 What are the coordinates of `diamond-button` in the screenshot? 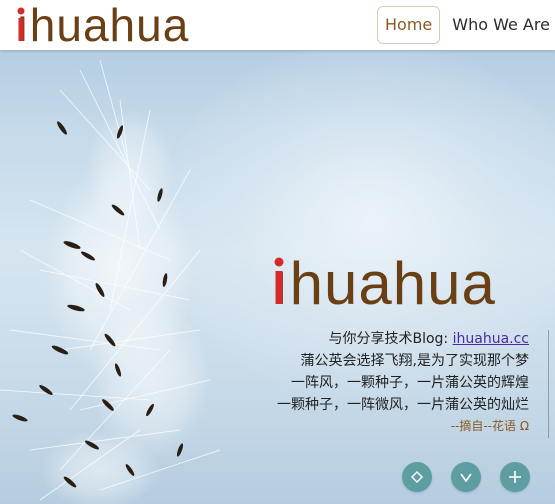 It's located at (417, 477).